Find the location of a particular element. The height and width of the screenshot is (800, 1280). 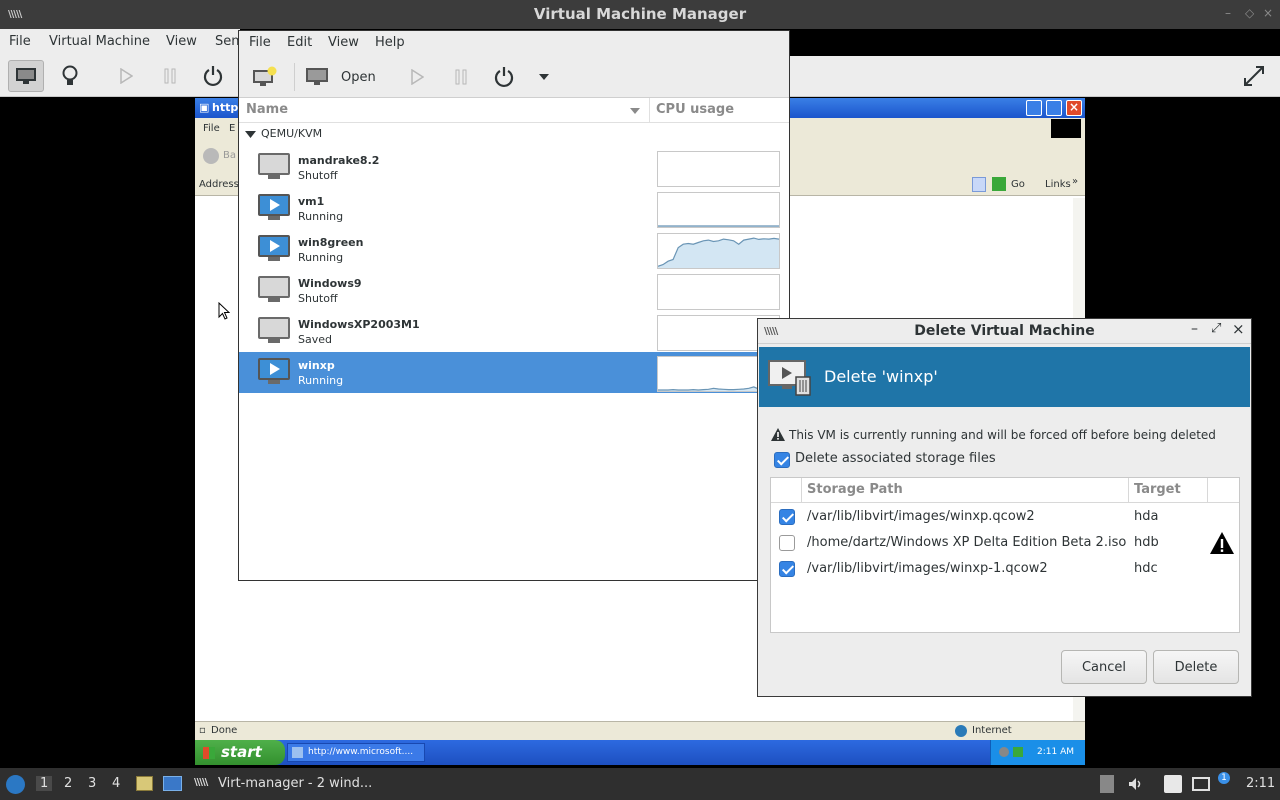

chevron-right-icon: » is located at coordinates (1075, 181).